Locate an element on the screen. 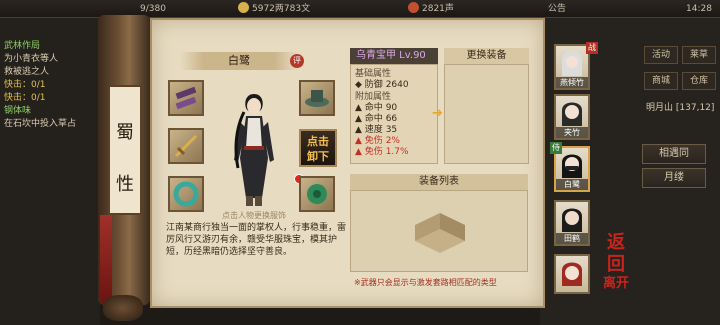 Image resolution: width=720 pixels, height=325 pixels. attr-value: 2640 is located at coordinates (397, 85).